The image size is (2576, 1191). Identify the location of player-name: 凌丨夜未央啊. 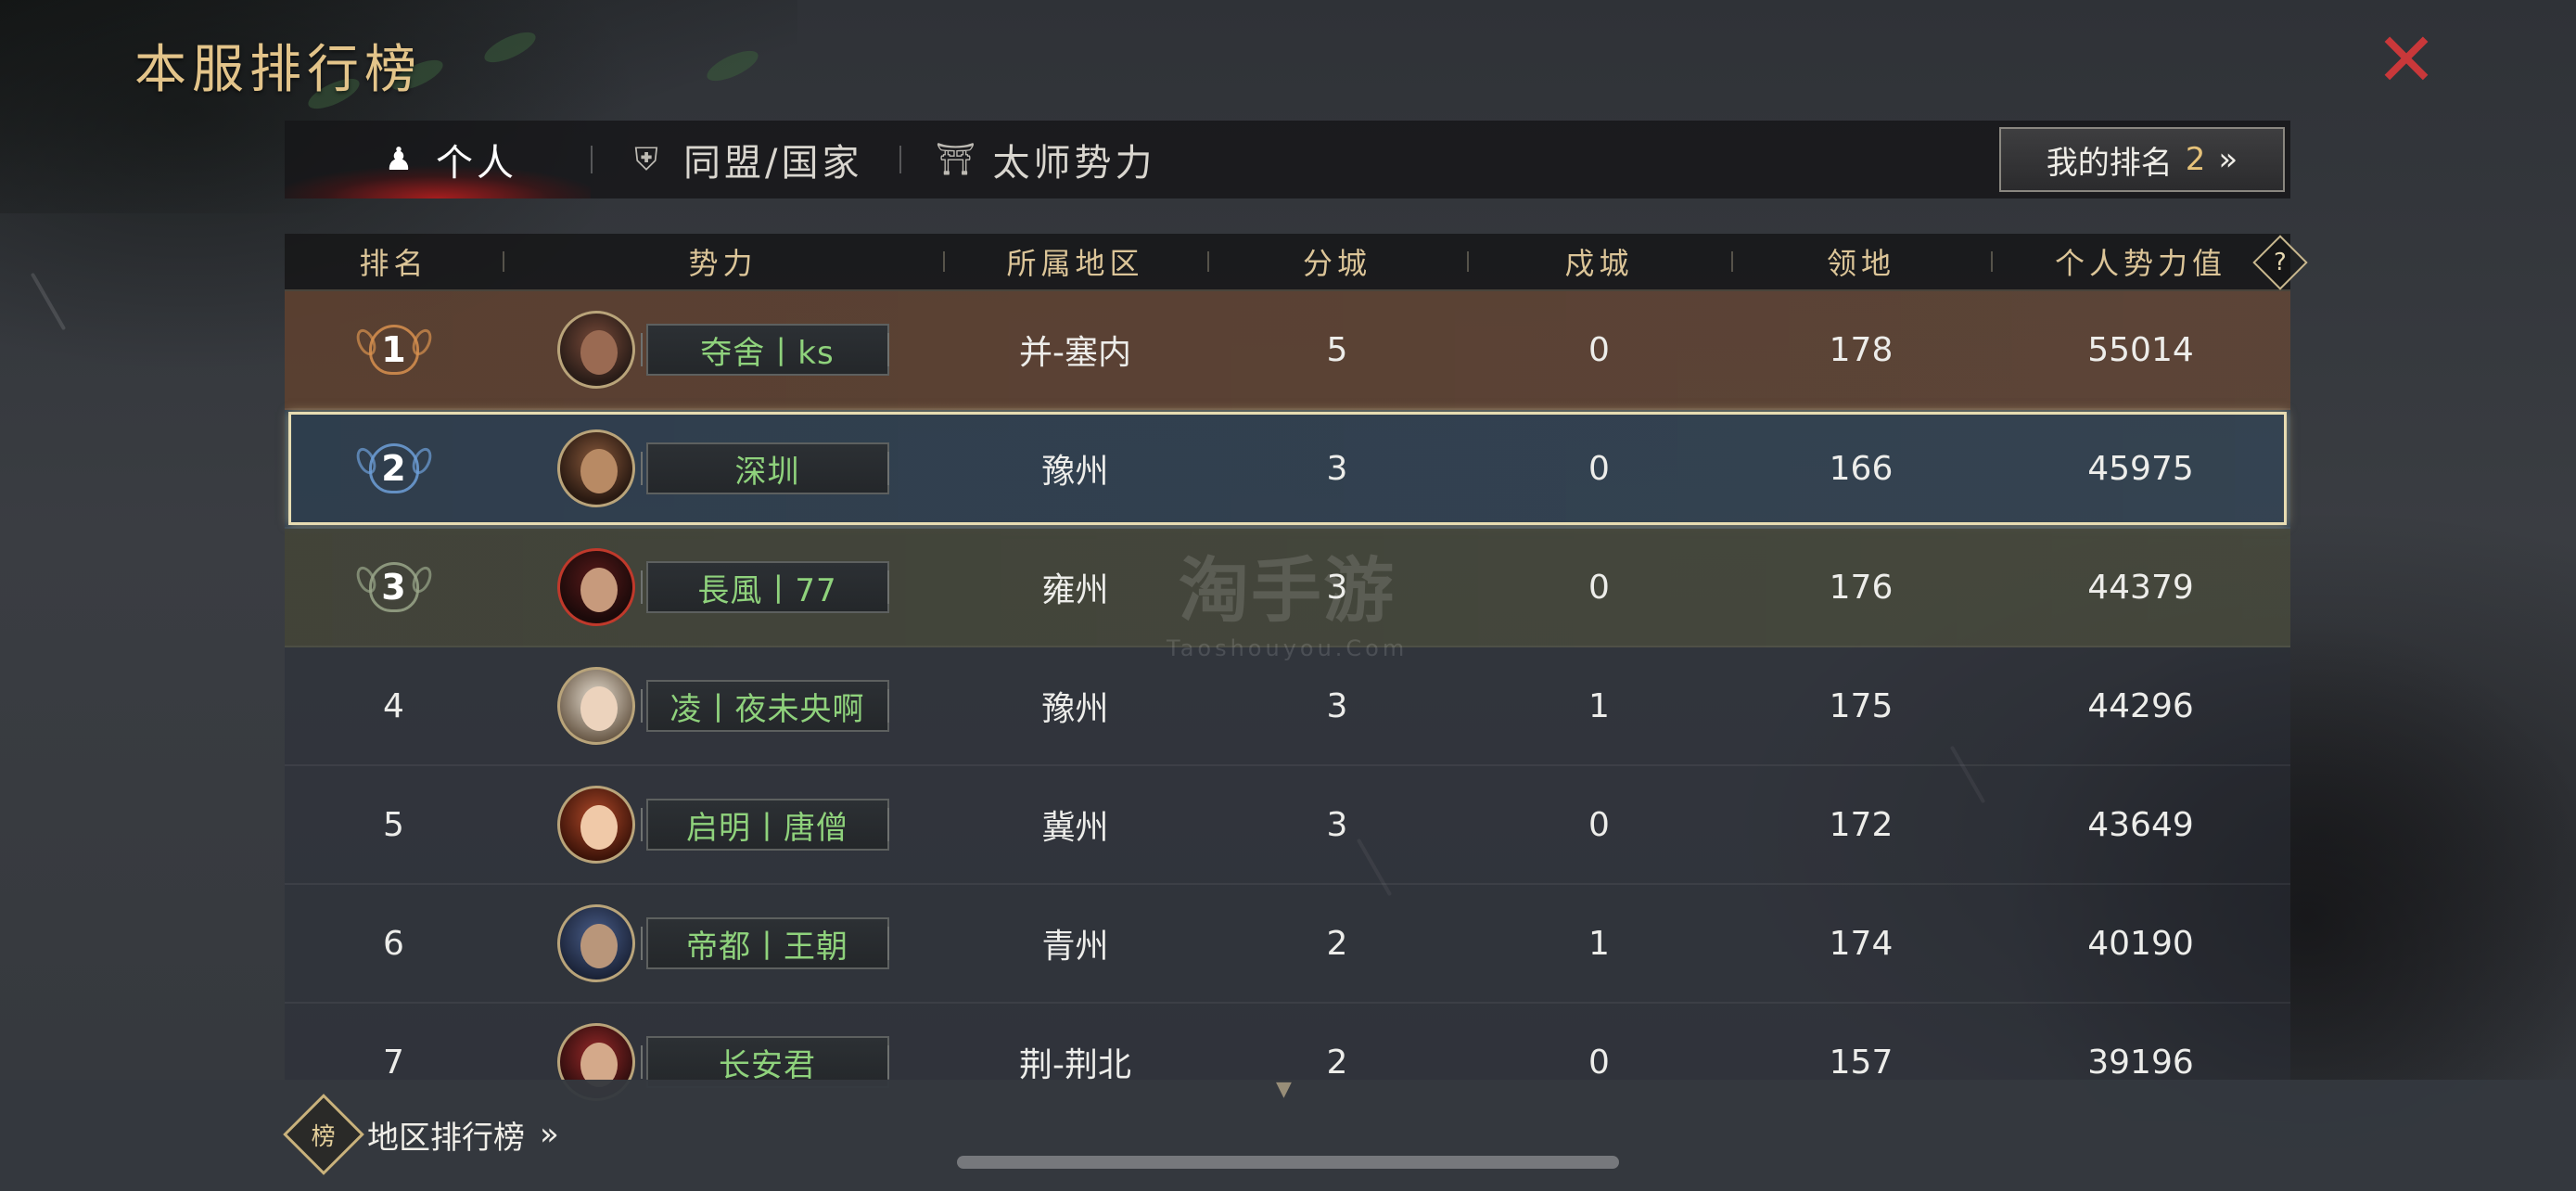
(764, 706).